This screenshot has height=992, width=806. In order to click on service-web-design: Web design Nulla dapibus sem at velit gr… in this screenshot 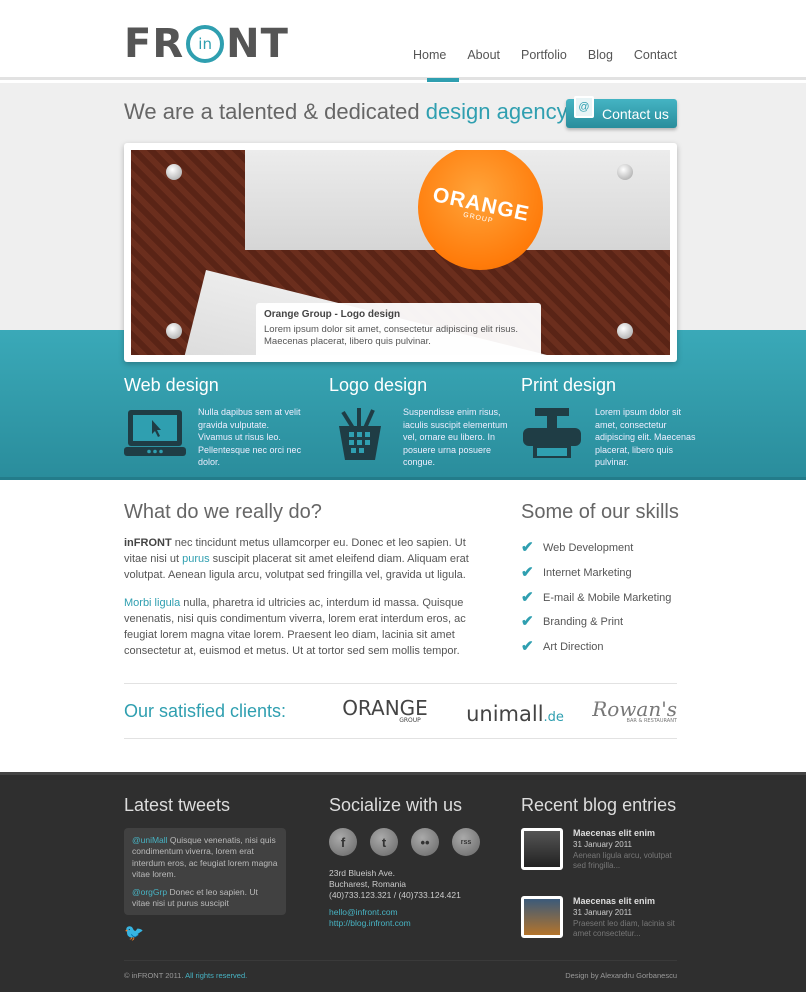, I will do `click(213, 421)`.